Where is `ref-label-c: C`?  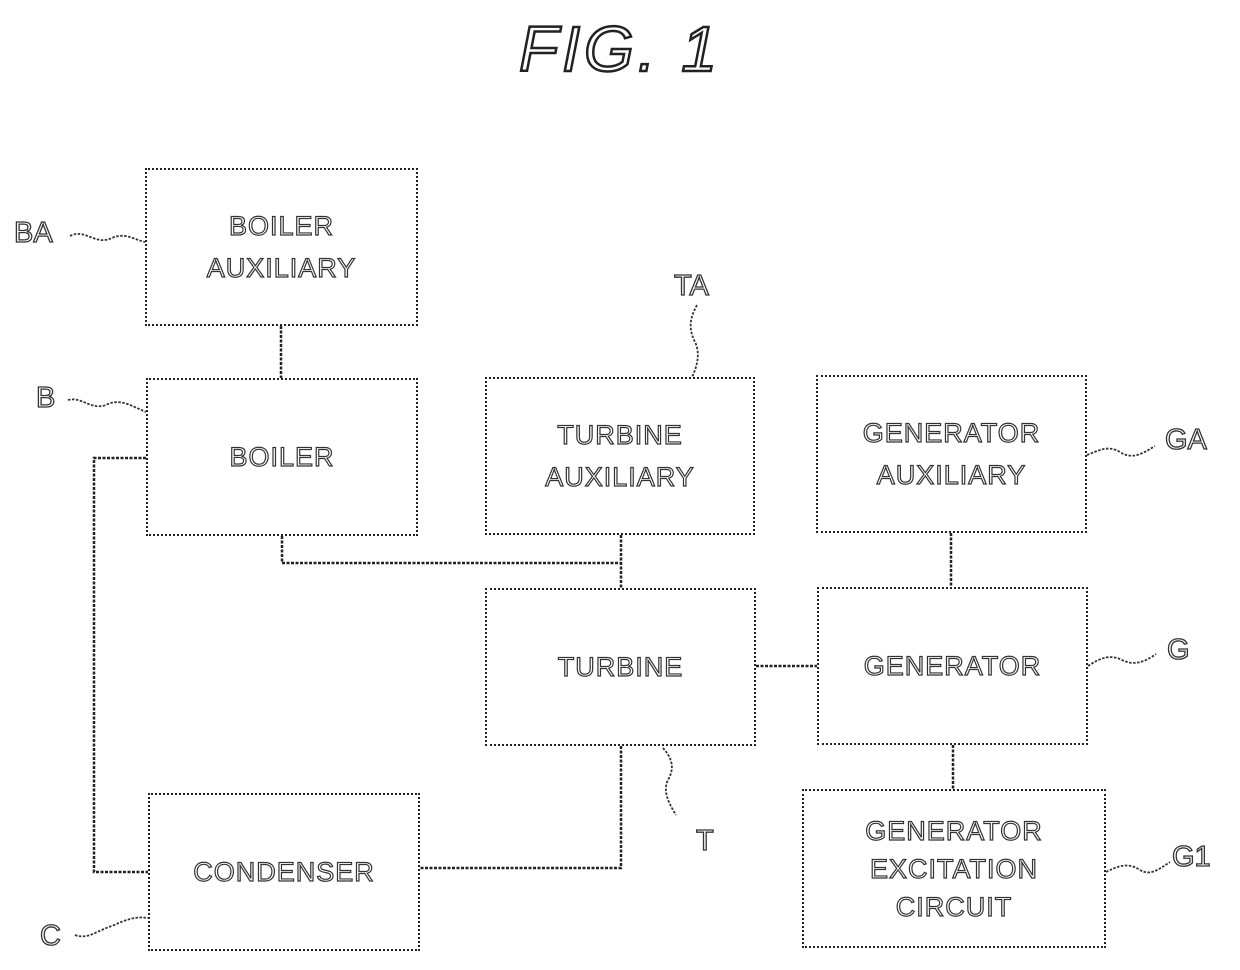 ref-label-c: C is located at coordinates (50, 936).